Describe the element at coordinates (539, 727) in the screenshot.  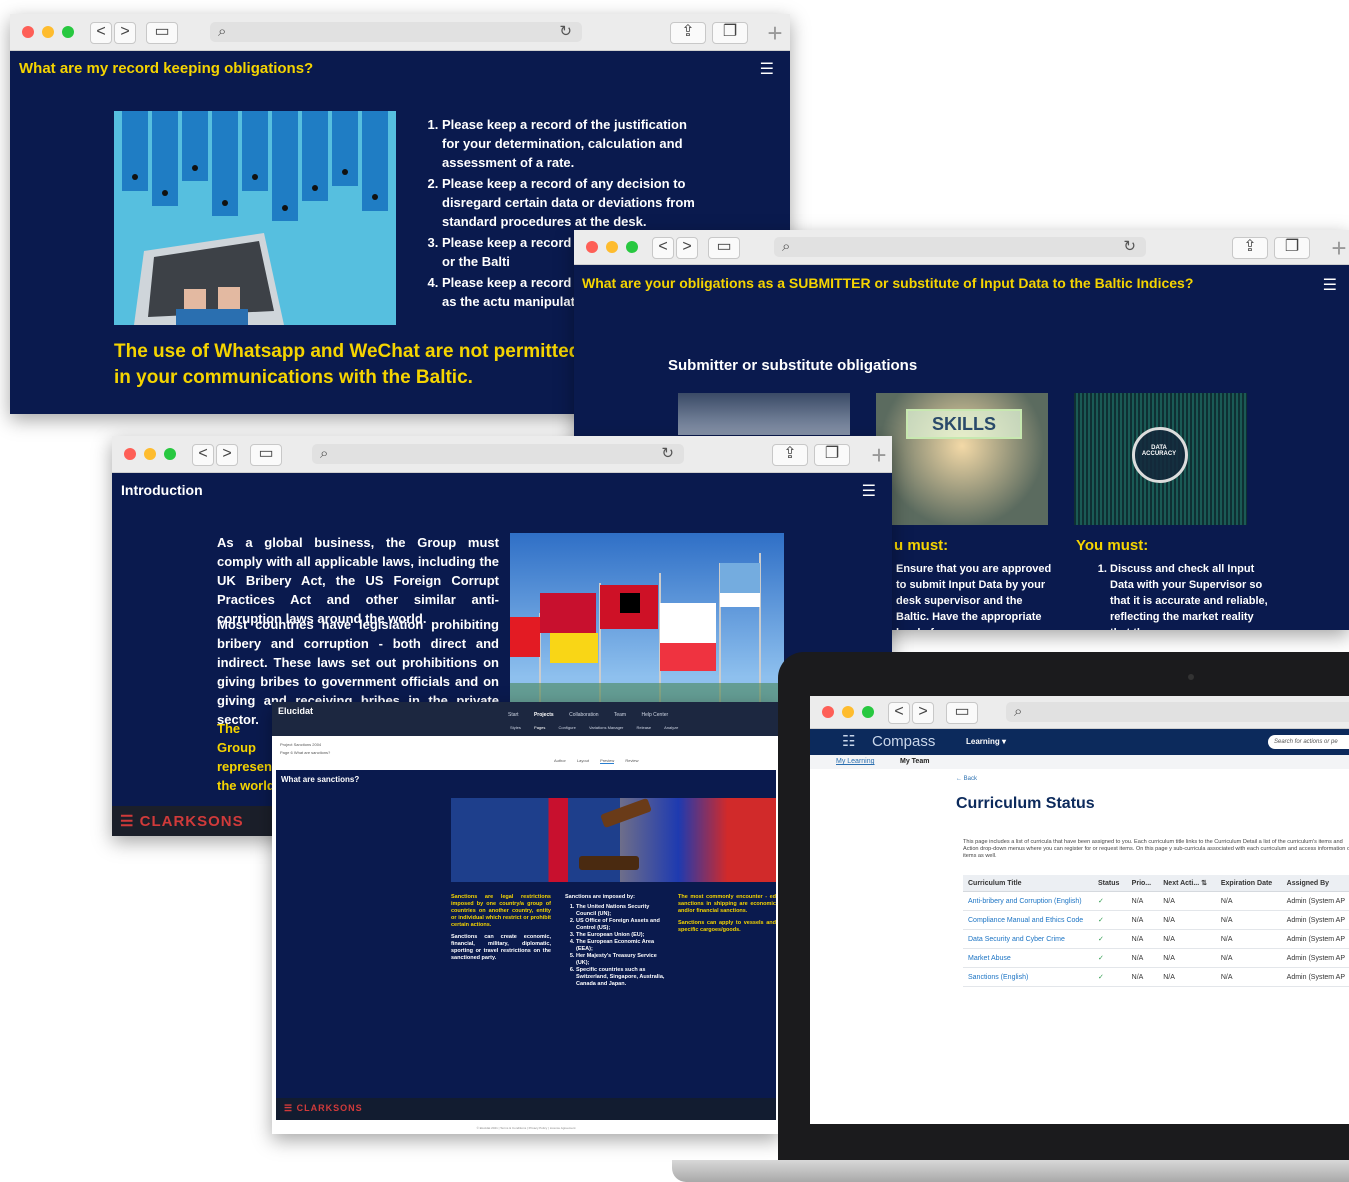
I see `subnav-pages: Pages` at that location.